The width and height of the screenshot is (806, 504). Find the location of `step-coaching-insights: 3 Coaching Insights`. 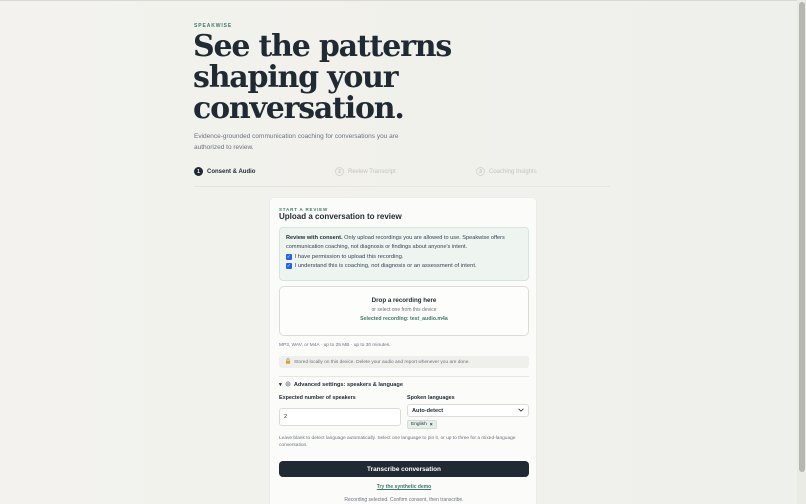

step-coaching-insights: 3 Coaching Insights is located at coordinates (506, 171).